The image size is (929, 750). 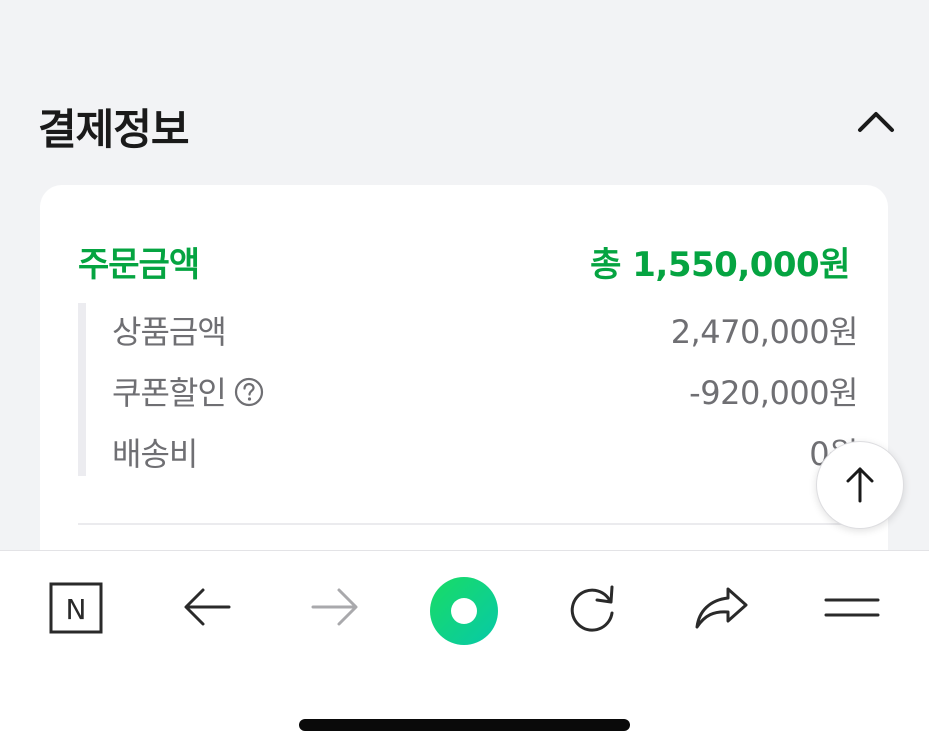 What do you see at coordinates (485, 392) in the screenshot?
I see `coupon-discount-row: 쿠폰할인 -920,000원` at bounding box center [485, 392].